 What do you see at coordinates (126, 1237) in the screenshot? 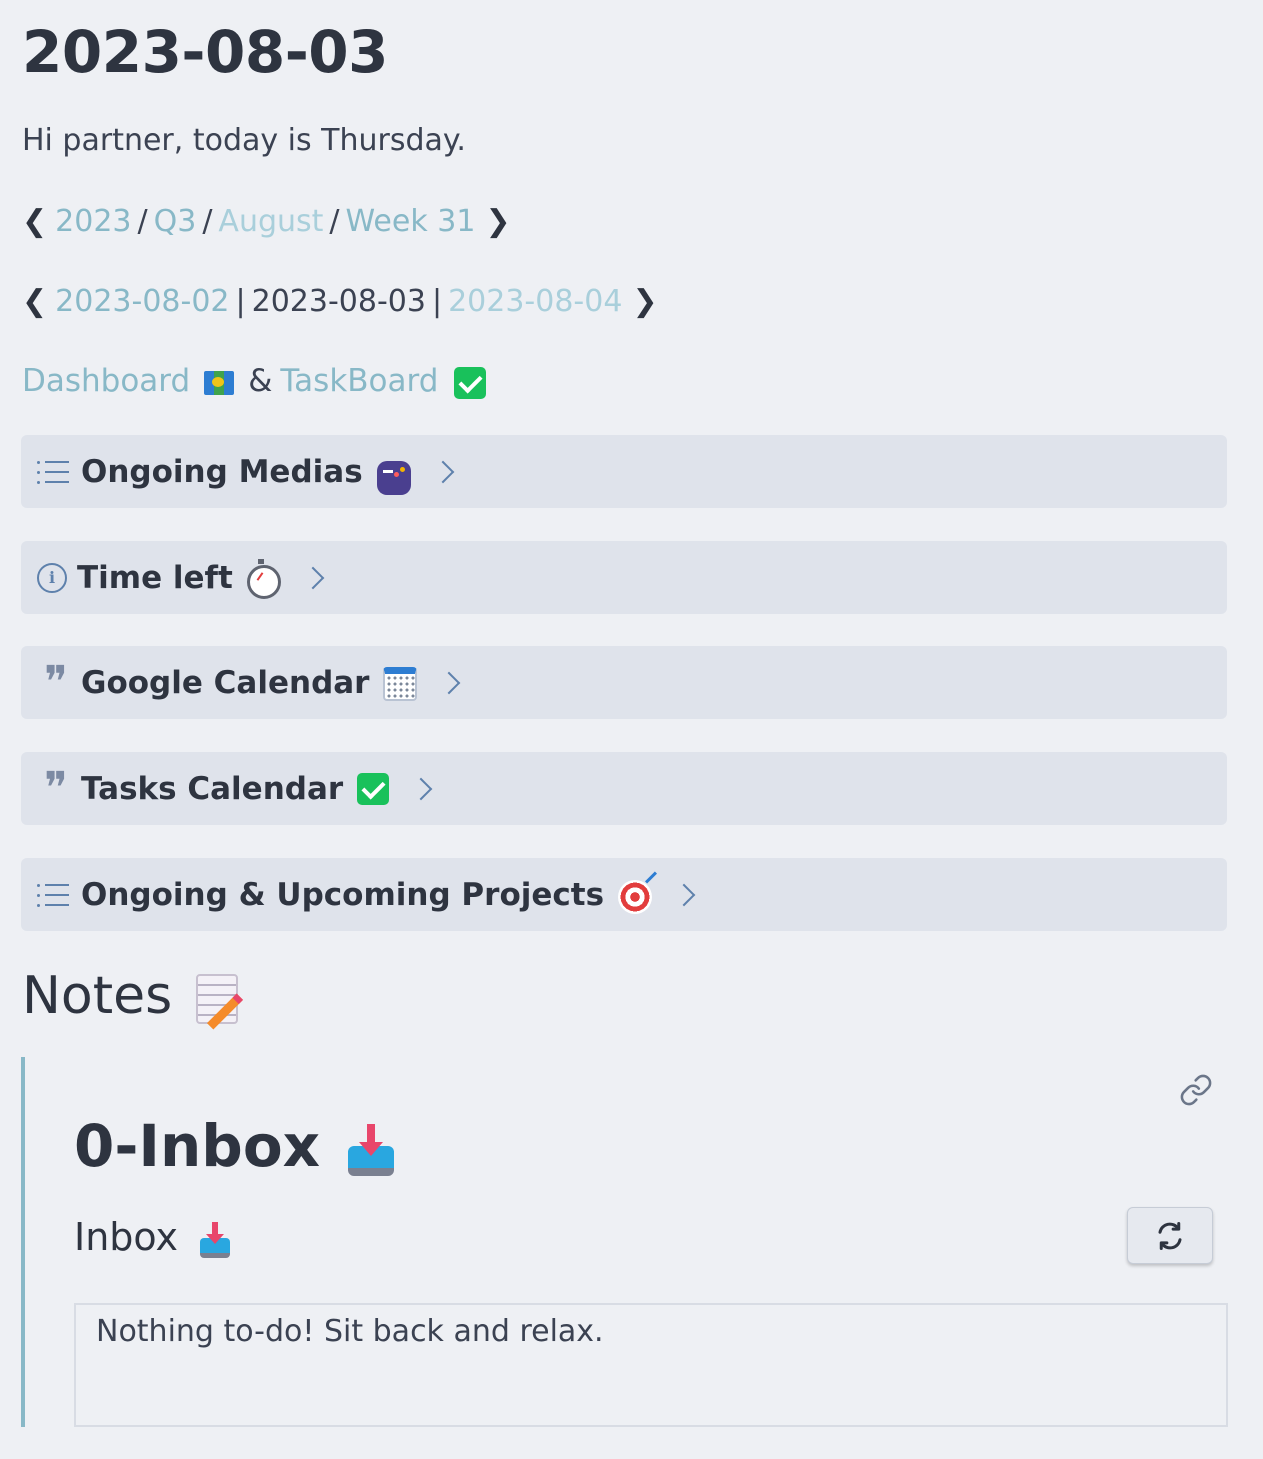
I see `inbox-heading-text: Inbox` at bounding box center [126, 1237].